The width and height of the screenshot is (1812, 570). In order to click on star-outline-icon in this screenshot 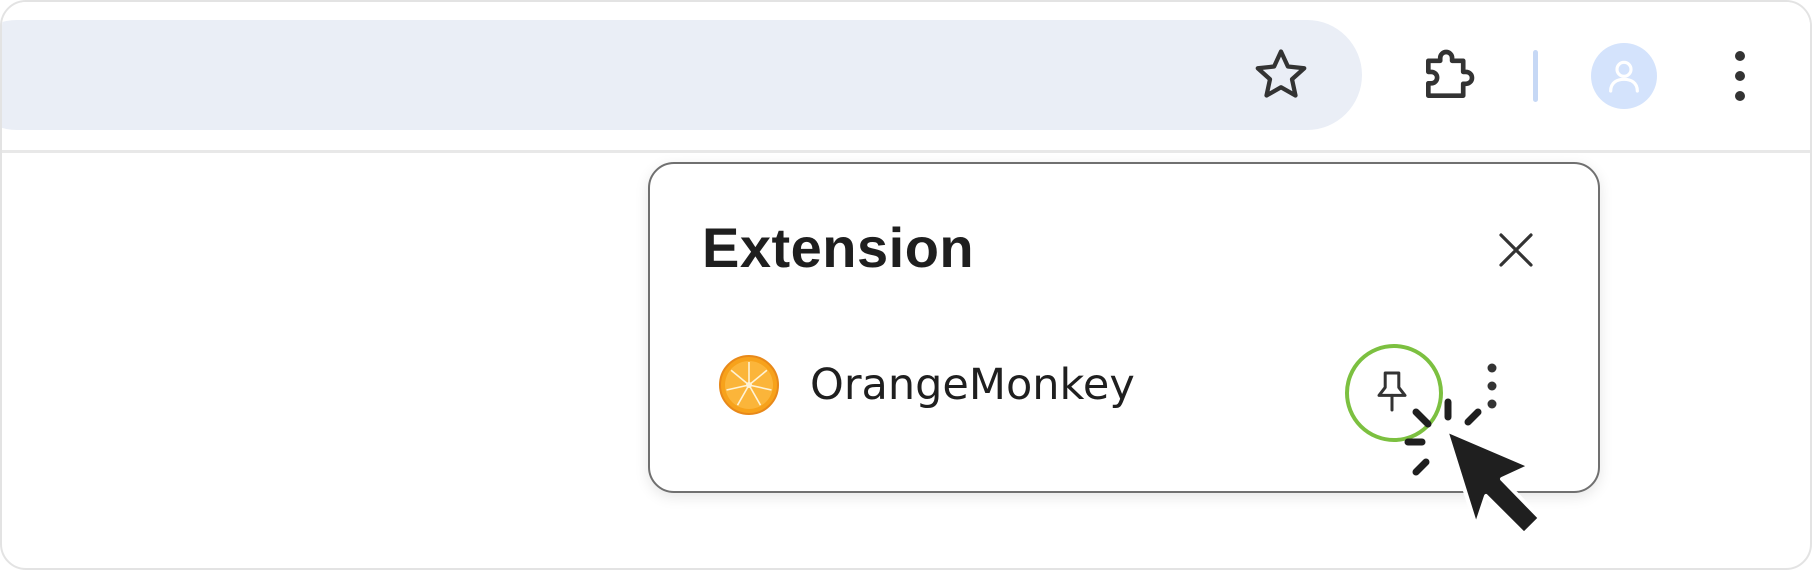, I will do `click(1281, 73)`.